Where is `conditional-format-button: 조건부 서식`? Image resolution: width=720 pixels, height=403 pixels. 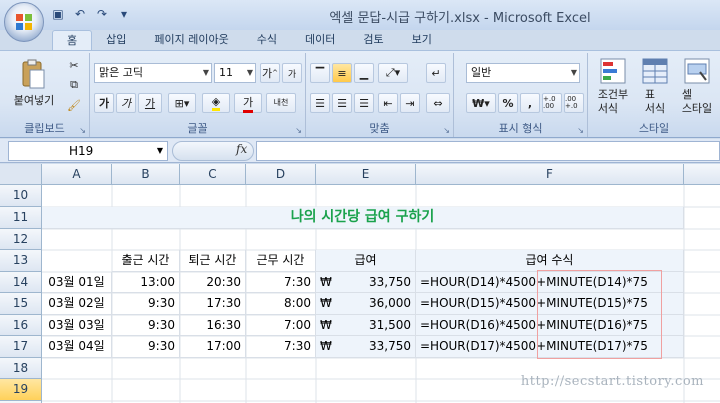
conditional-format-button: 조건부 서식 is located at coordinates (613, 102).